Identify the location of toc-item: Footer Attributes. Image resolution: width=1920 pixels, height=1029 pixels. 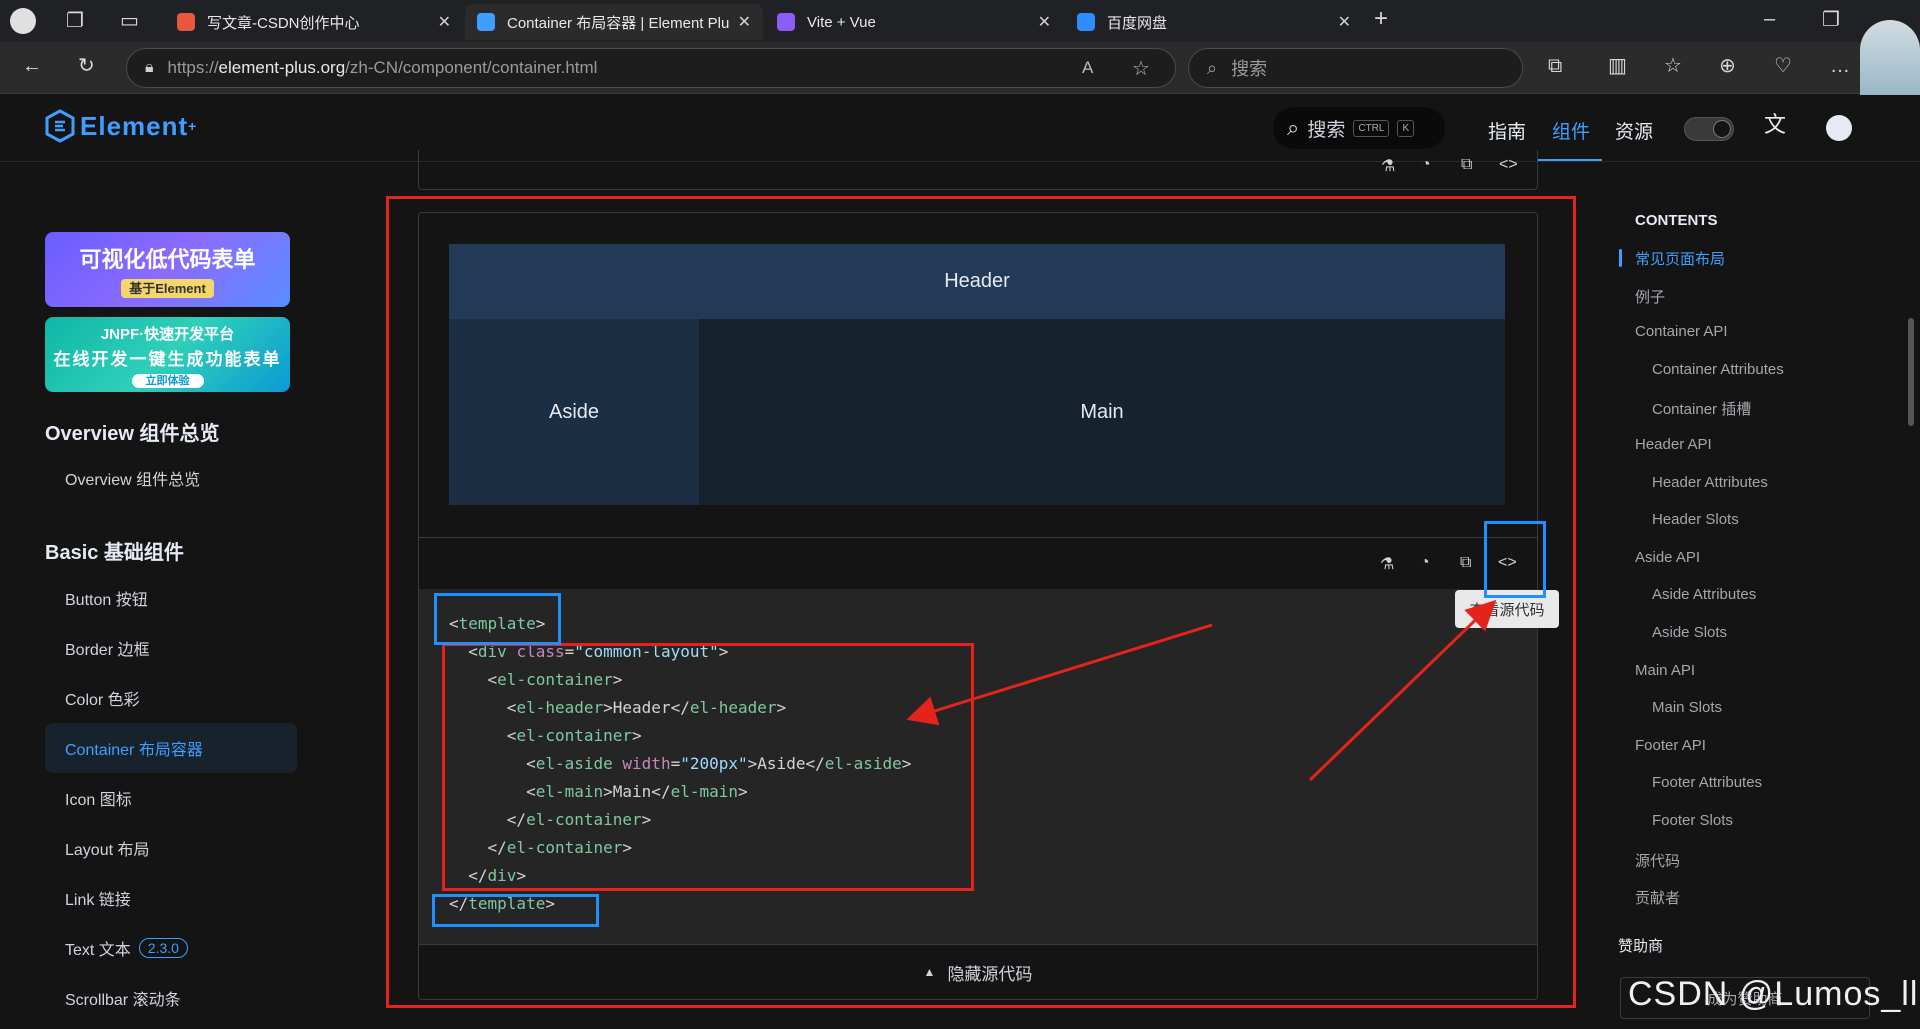
(1707, 782).